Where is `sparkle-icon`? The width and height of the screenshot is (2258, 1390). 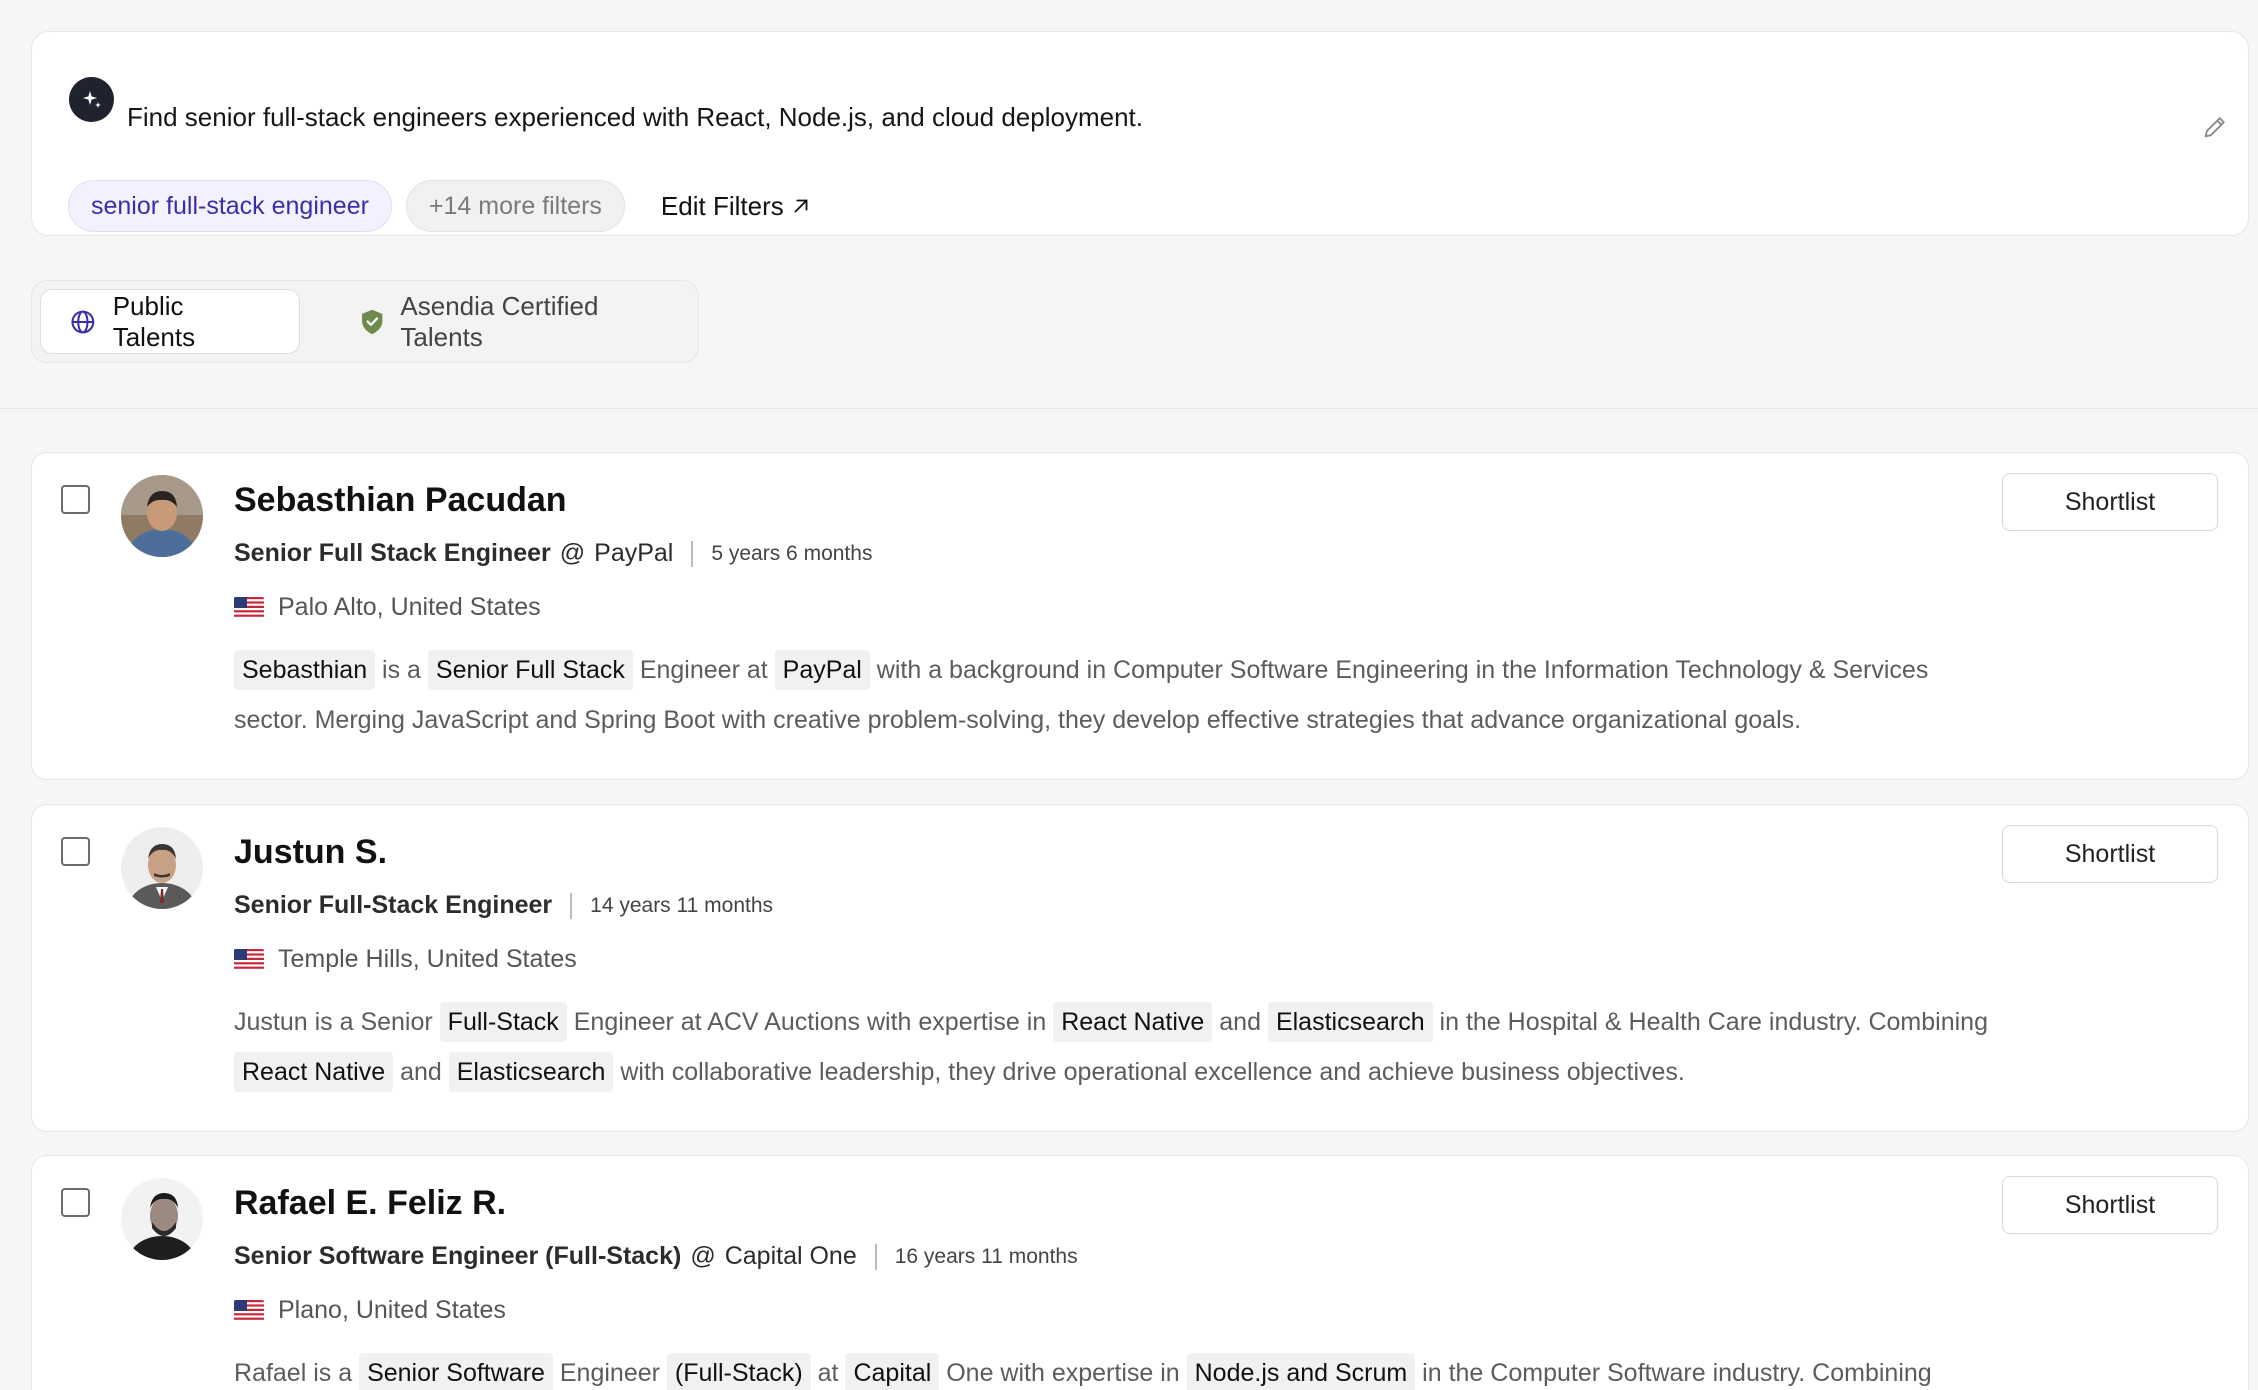 sparkle-icon is located at coordinates (91, 99).